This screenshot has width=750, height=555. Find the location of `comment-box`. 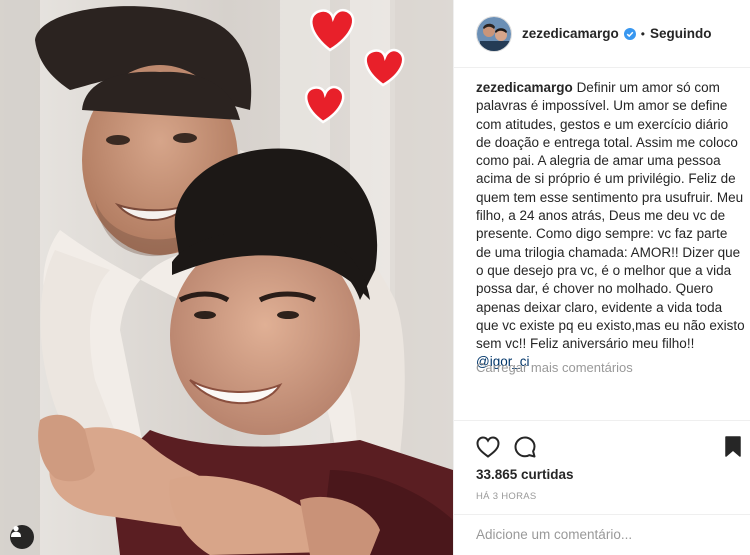

comment-box is located at coordinates (602, 534).